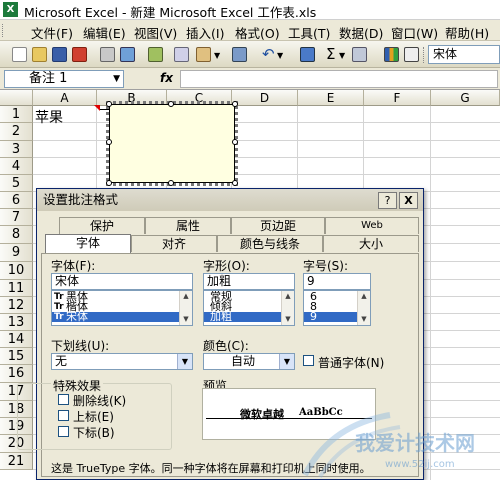  What do you see at coordinates (52, 32) in the screenshot?
I see `menu-file: 文件(F)` at bounding box center [52, 32].